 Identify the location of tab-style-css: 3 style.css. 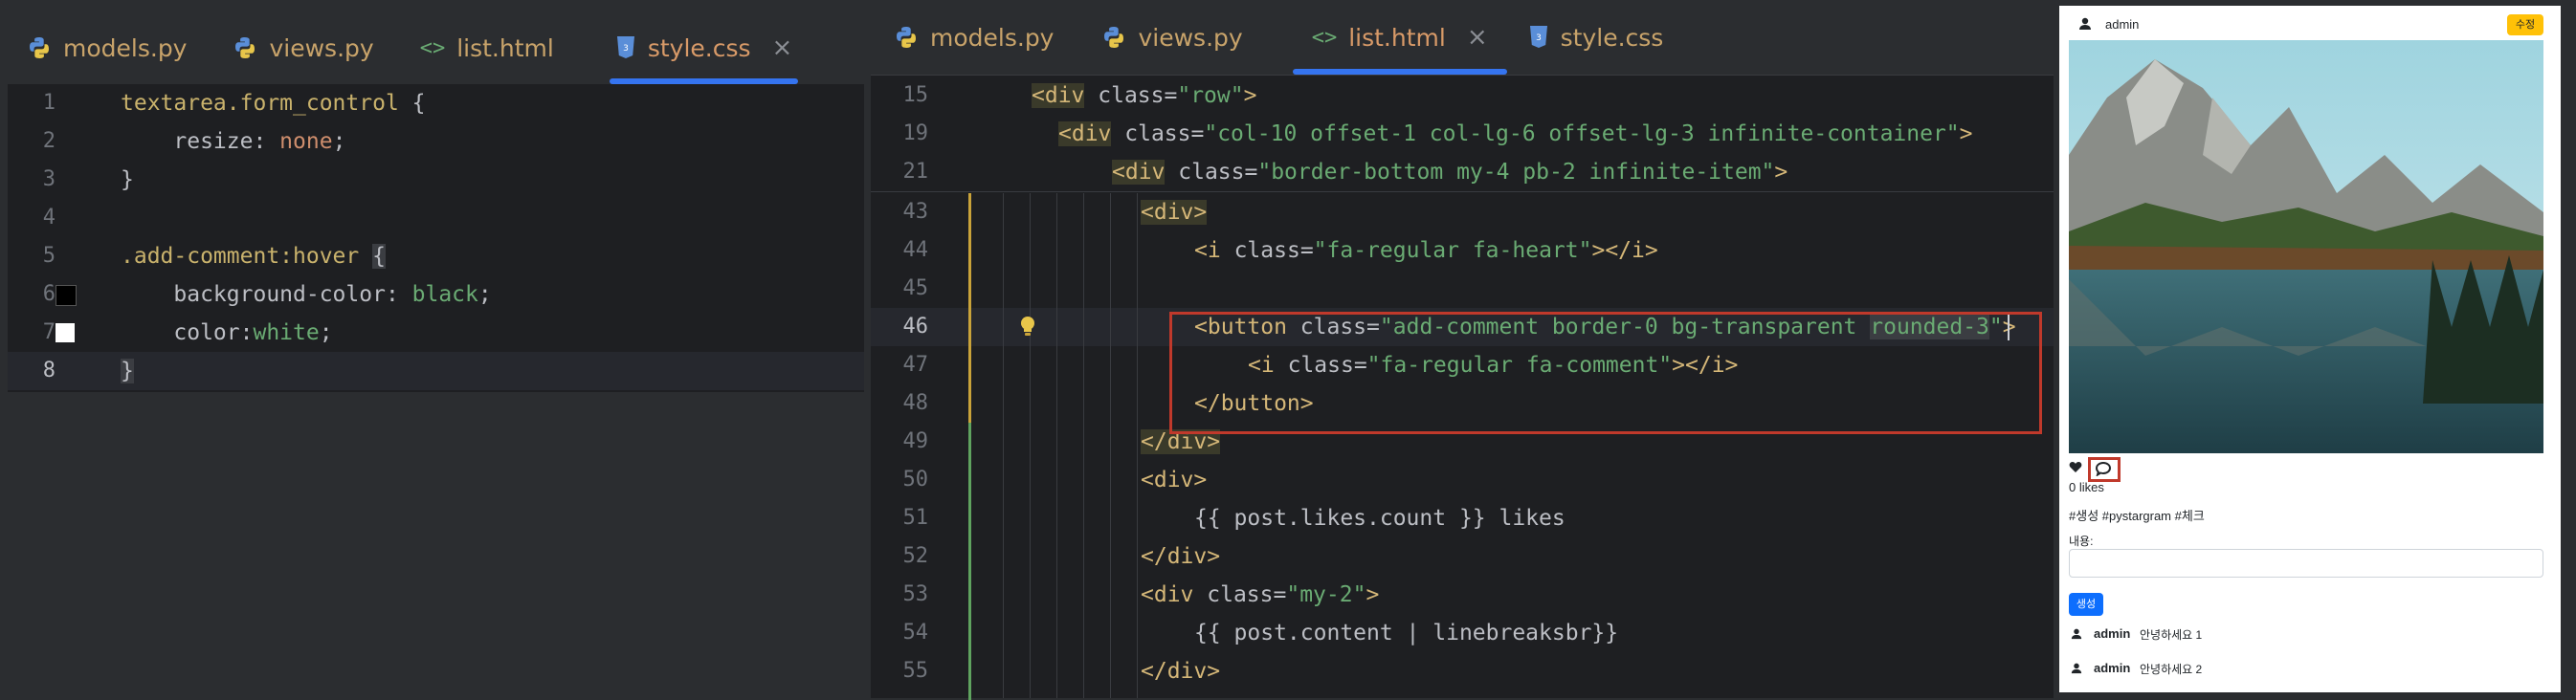
(1596, 37).